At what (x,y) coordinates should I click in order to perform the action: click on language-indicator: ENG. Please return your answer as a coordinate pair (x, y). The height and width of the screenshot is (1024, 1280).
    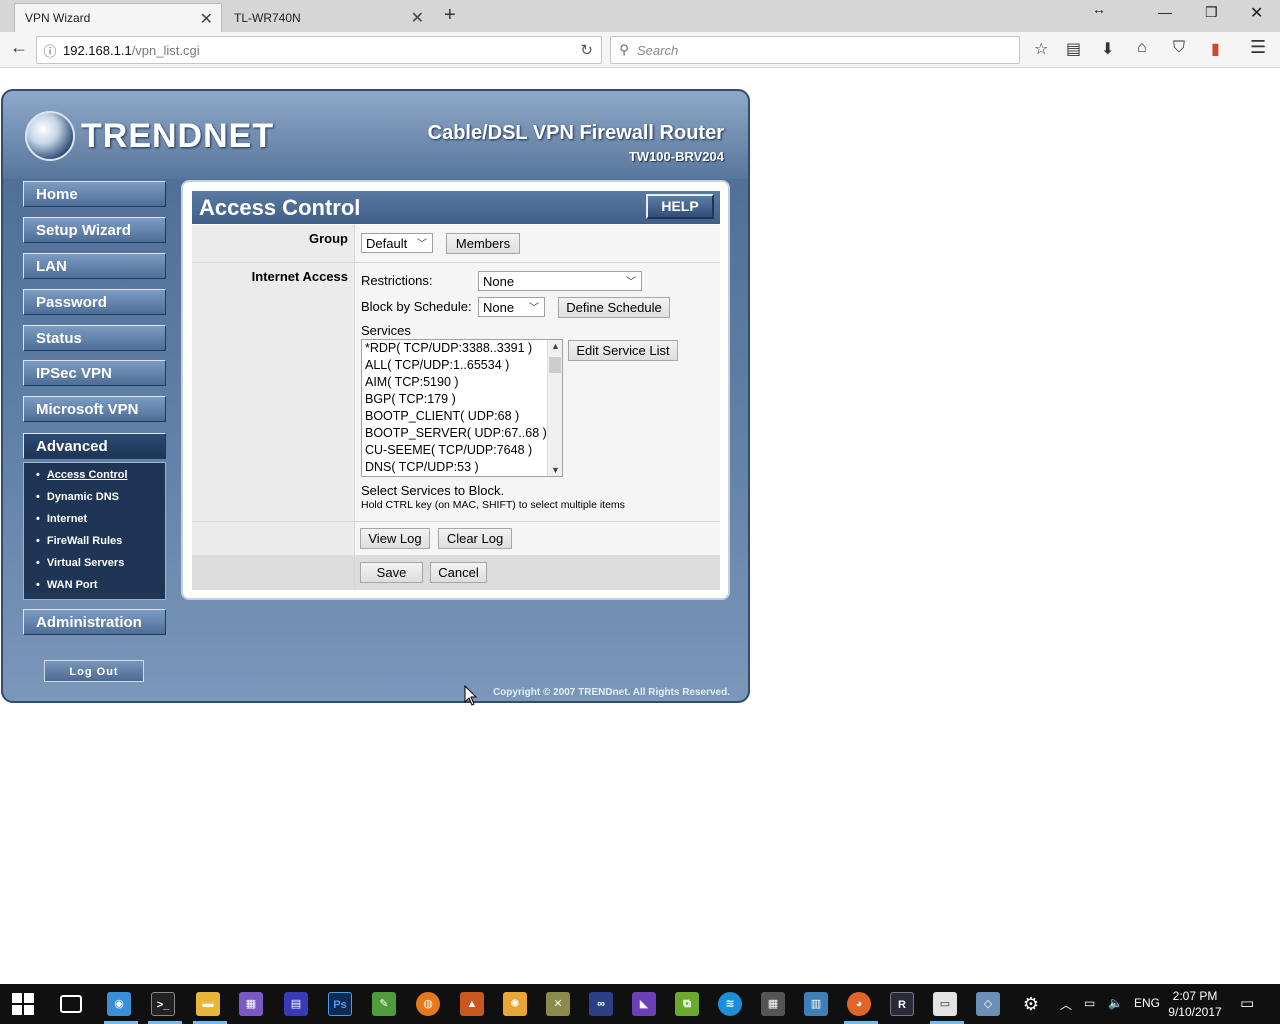
    Looking at the image, I should click on (1147, 1003).